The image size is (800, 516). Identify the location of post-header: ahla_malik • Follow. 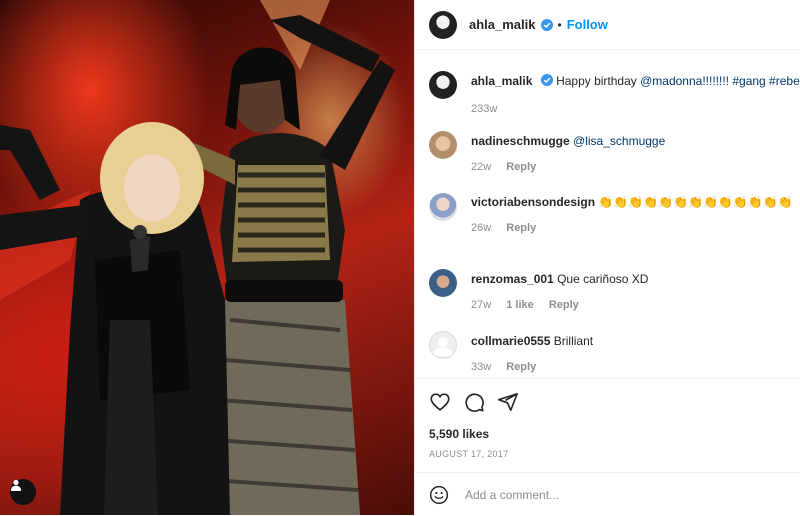
(607, 25).